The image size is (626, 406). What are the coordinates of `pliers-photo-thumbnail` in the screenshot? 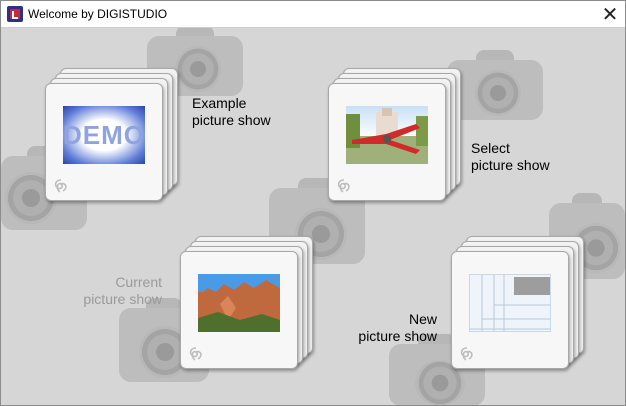 It's located at (387, 135).